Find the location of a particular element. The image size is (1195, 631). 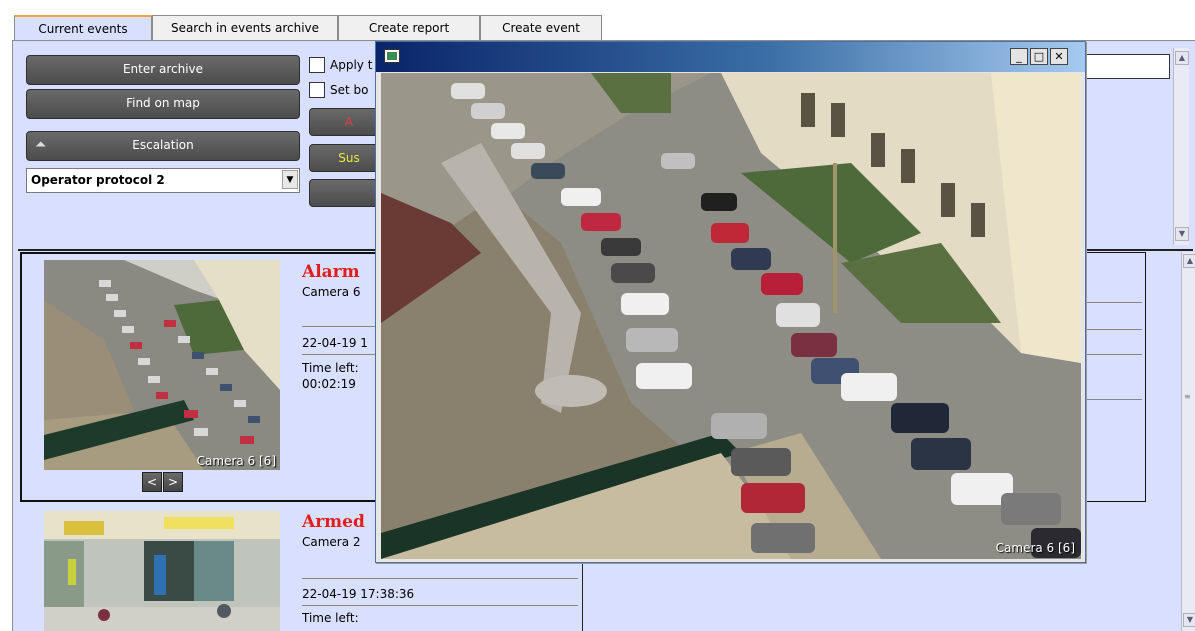

find-on-map-button: Find on map is located at coordinates (163, 104).